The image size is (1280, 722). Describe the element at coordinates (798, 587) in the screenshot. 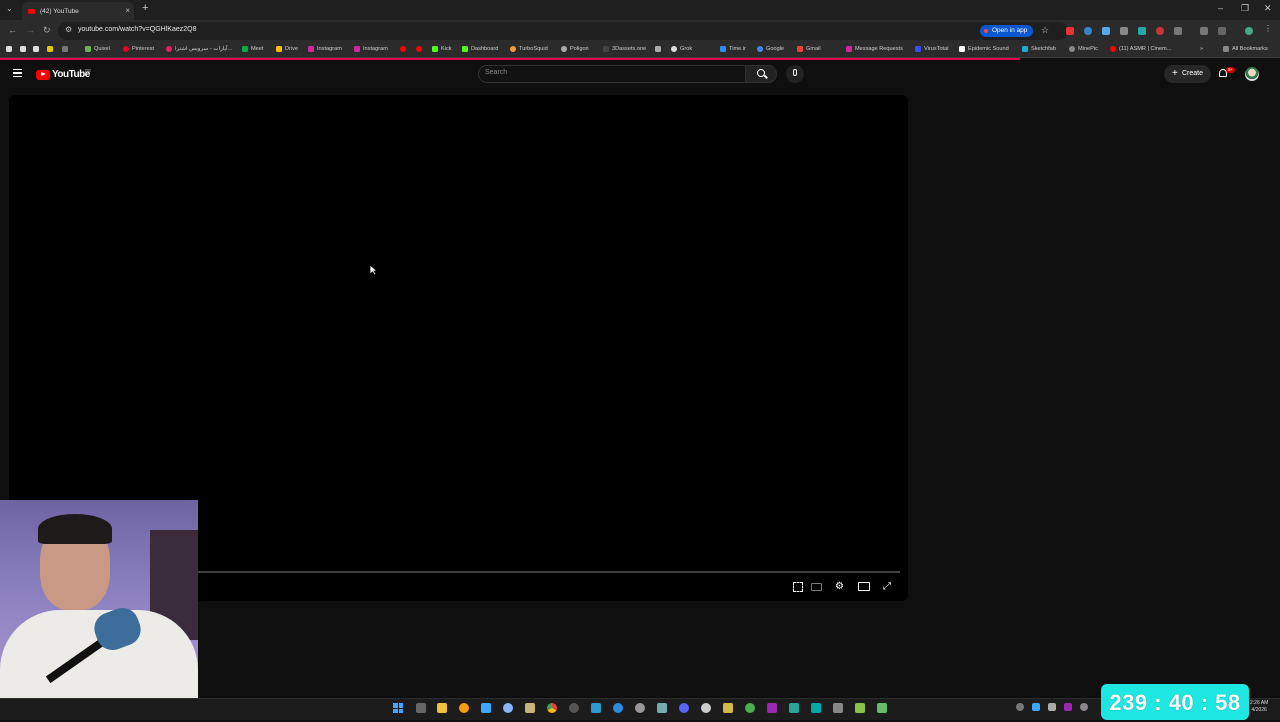

I see `clip-icon` at that location.